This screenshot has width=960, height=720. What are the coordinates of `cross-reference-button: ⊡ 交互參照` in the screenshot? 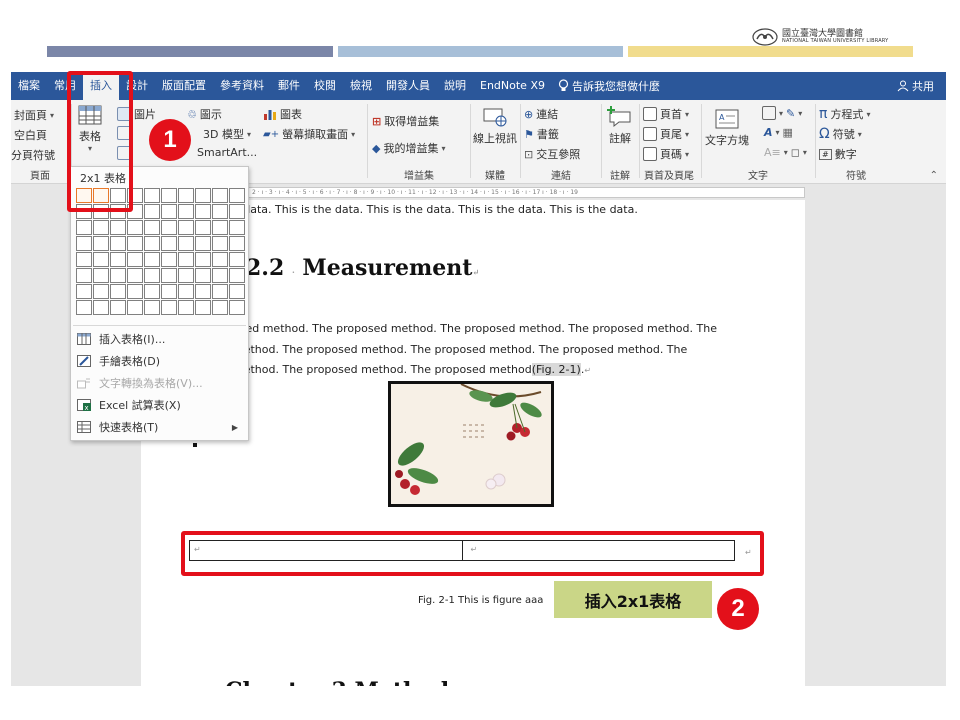 It's located at (552, 154).